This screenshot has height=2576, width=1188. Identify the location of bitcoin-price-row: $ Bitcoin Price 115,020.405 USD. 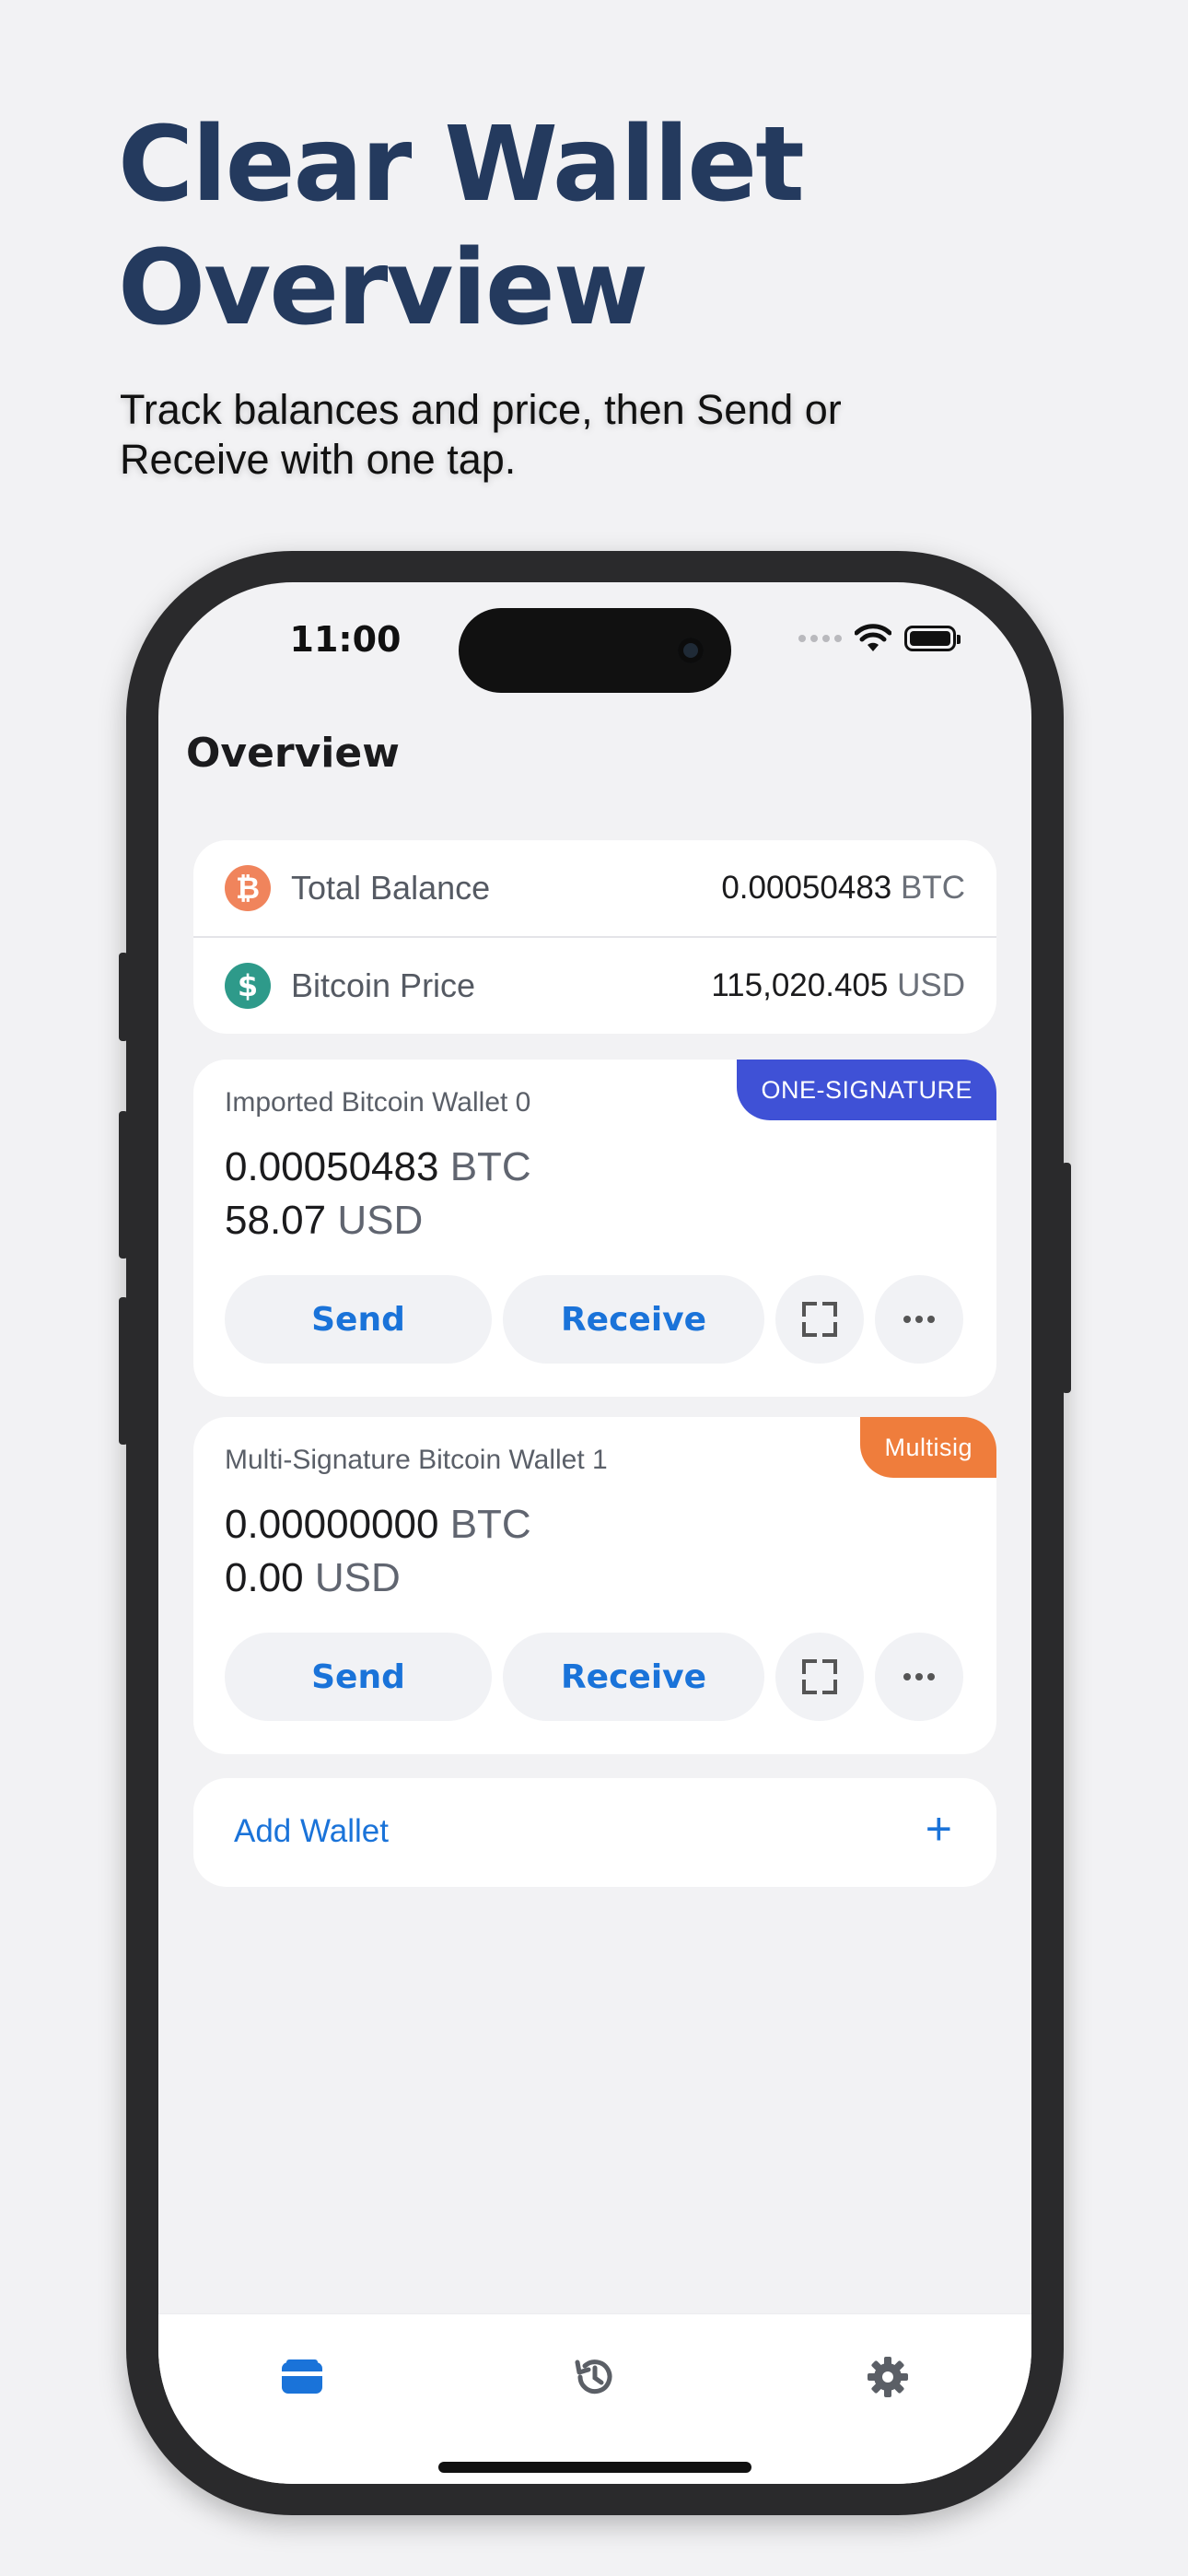
(594, 986).